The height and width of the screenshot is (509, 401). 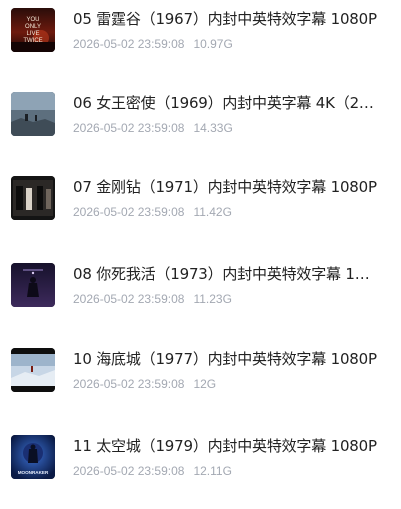 I want to click on file-meta: 2026-05-02 23:59:08 10.97G, so click(x=153, y=44).